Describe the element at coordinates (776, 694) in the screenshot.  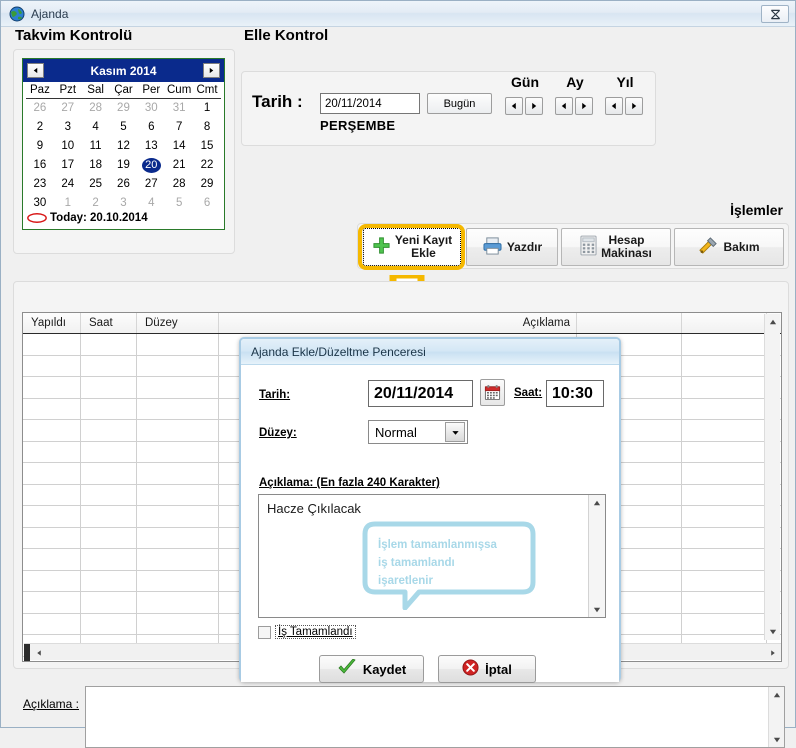
I see `bottom-scroll-up-button` at that location.